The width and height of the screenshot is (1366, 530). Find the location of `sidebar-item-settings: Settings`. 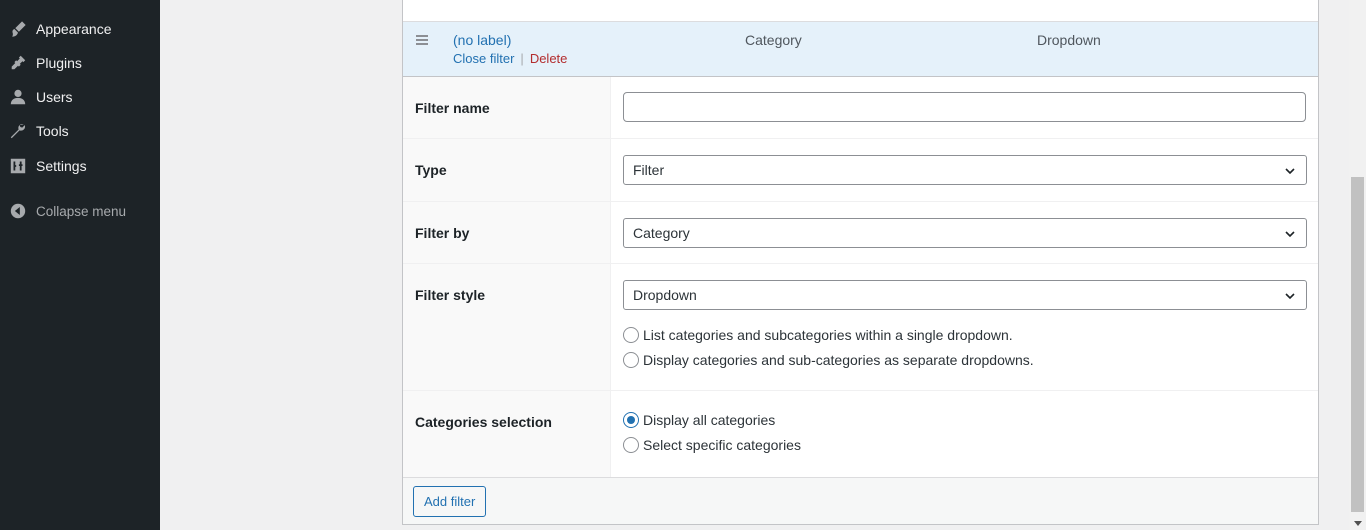

sidebar-item-settings: Settings is located at coordinates (80, 166).